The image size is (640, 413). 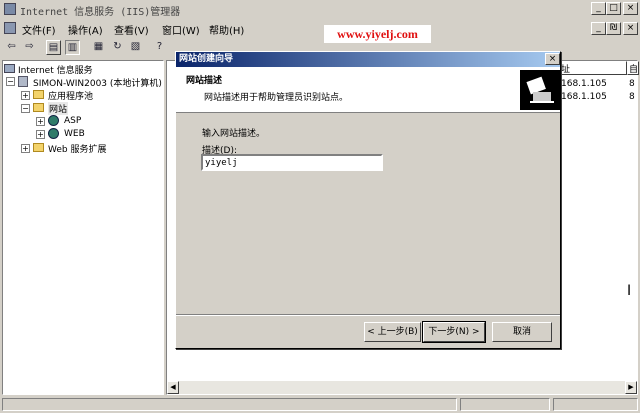 I want to click on folder-open-icon, so click(x=38, y=107).